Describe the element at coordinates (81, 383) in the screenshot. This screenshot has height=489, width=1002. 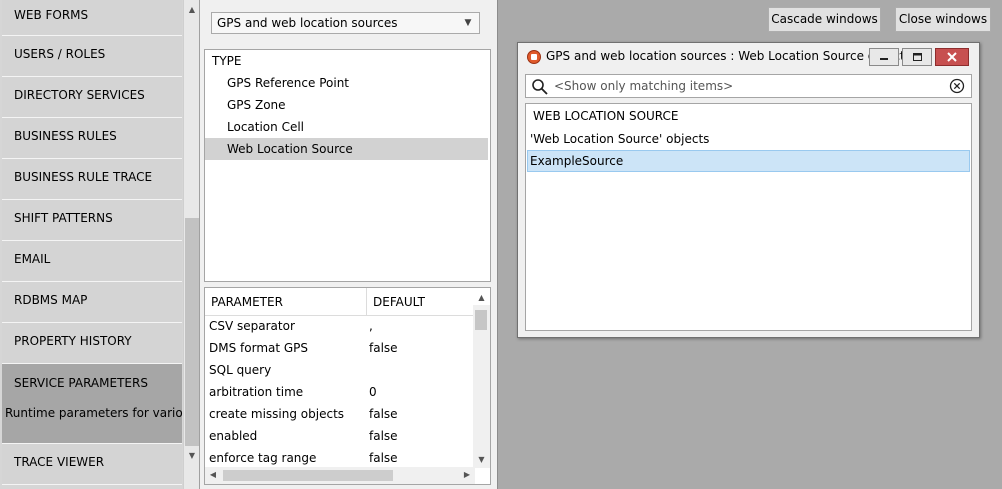
I see `sidebar-item-label: SERVICE PARAMETERS` at that location.